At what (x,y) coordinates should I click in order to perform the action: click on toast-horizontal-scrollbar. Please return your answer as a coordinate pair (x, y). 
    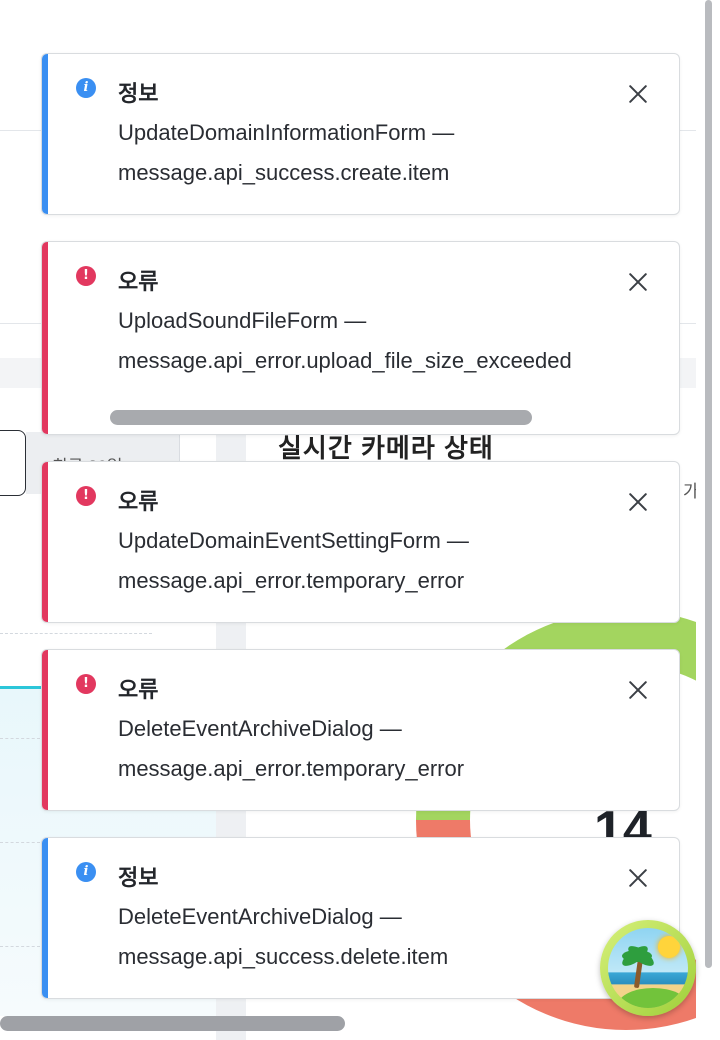
    Looking at the image, I should click on (321, 417).